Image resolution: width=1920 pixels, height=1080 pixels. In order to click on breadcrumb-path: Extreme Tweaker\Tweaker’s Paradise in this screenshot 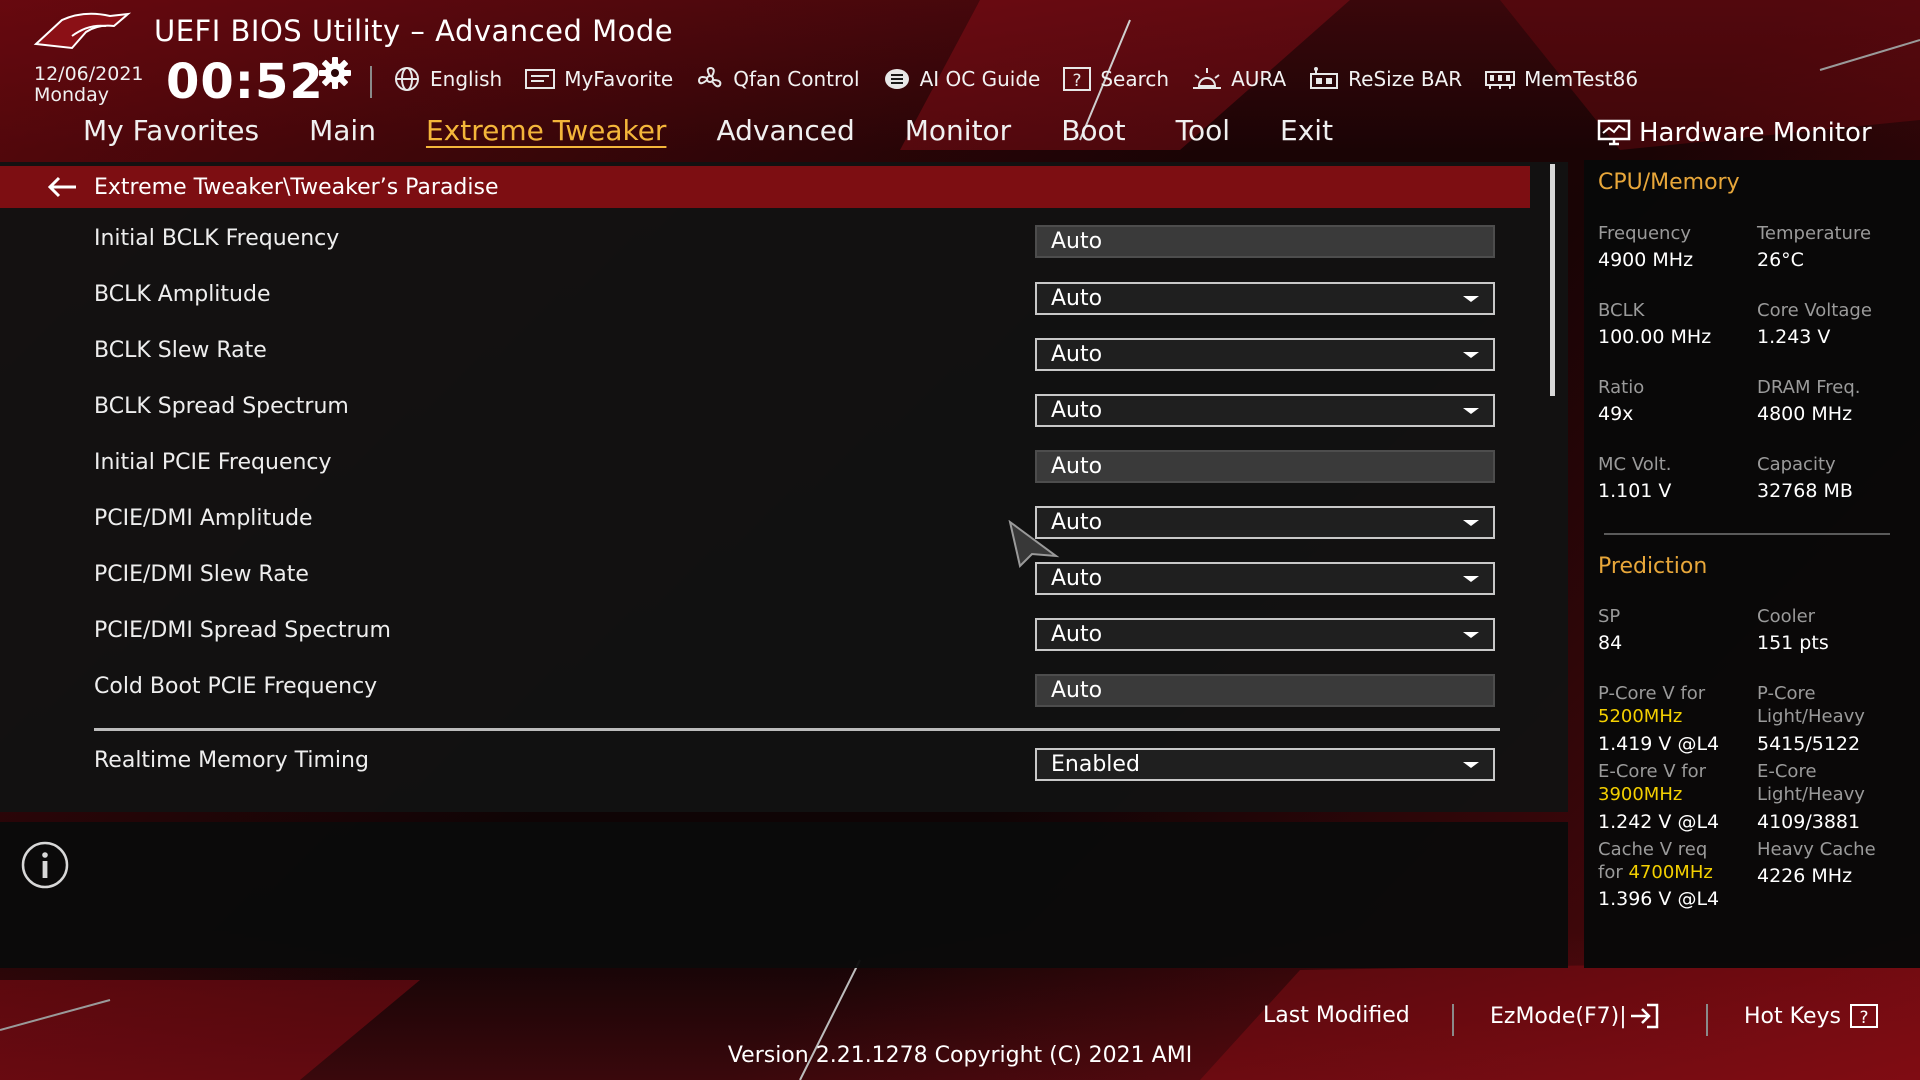, I will do `click(296, 187)`.